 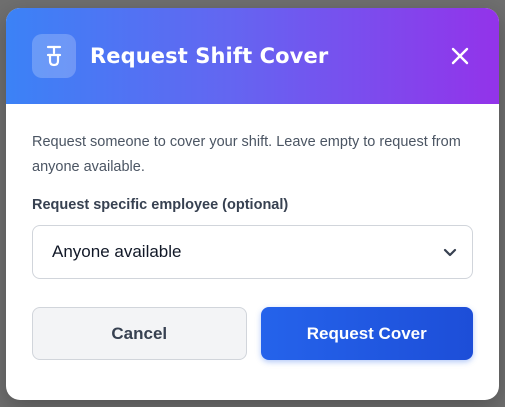 I want to click on employee-field-label: Request specific employee (optional), so click(x=160, y=205).